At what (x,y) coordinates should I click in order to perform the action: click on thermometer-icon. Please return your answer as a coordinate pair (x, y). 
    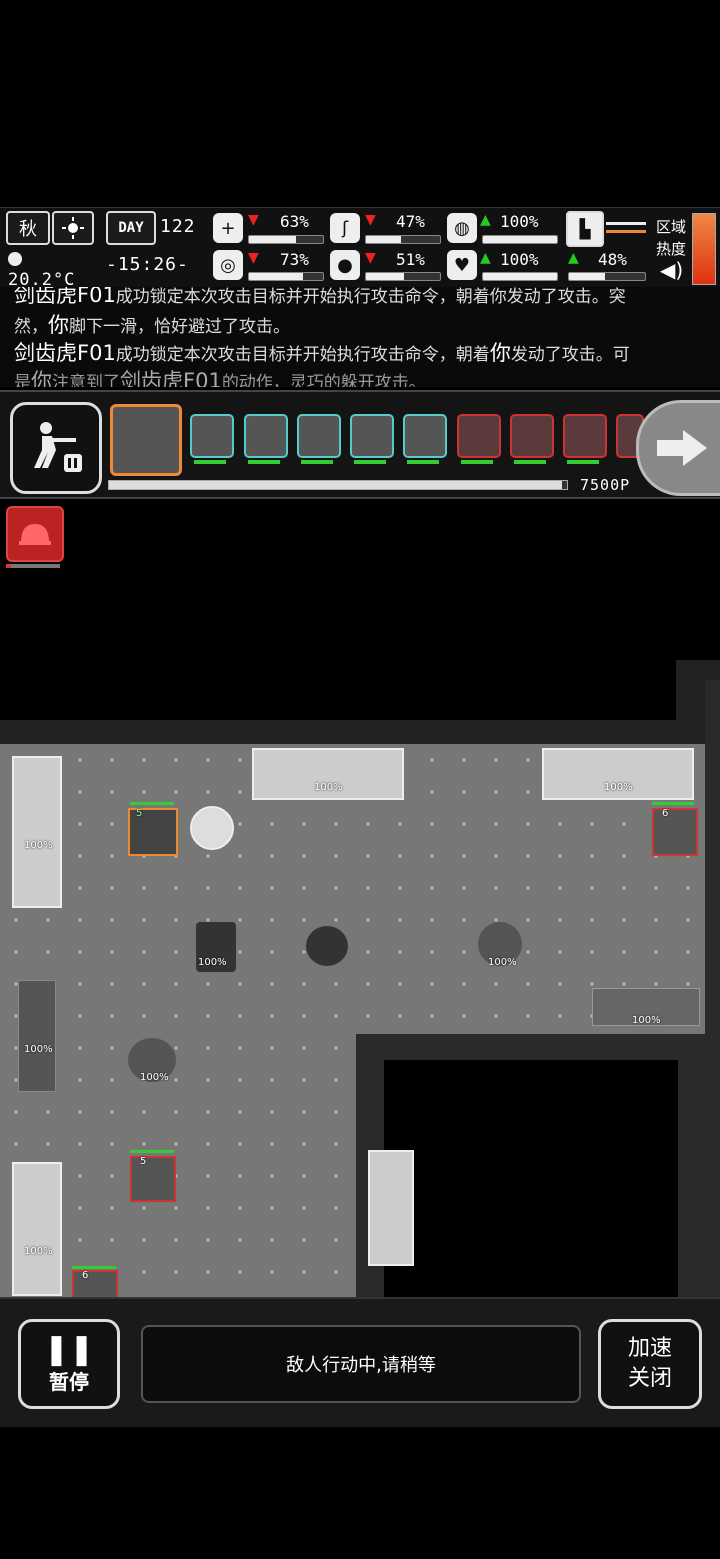
    Looking at the image, I should click on (15, 259).